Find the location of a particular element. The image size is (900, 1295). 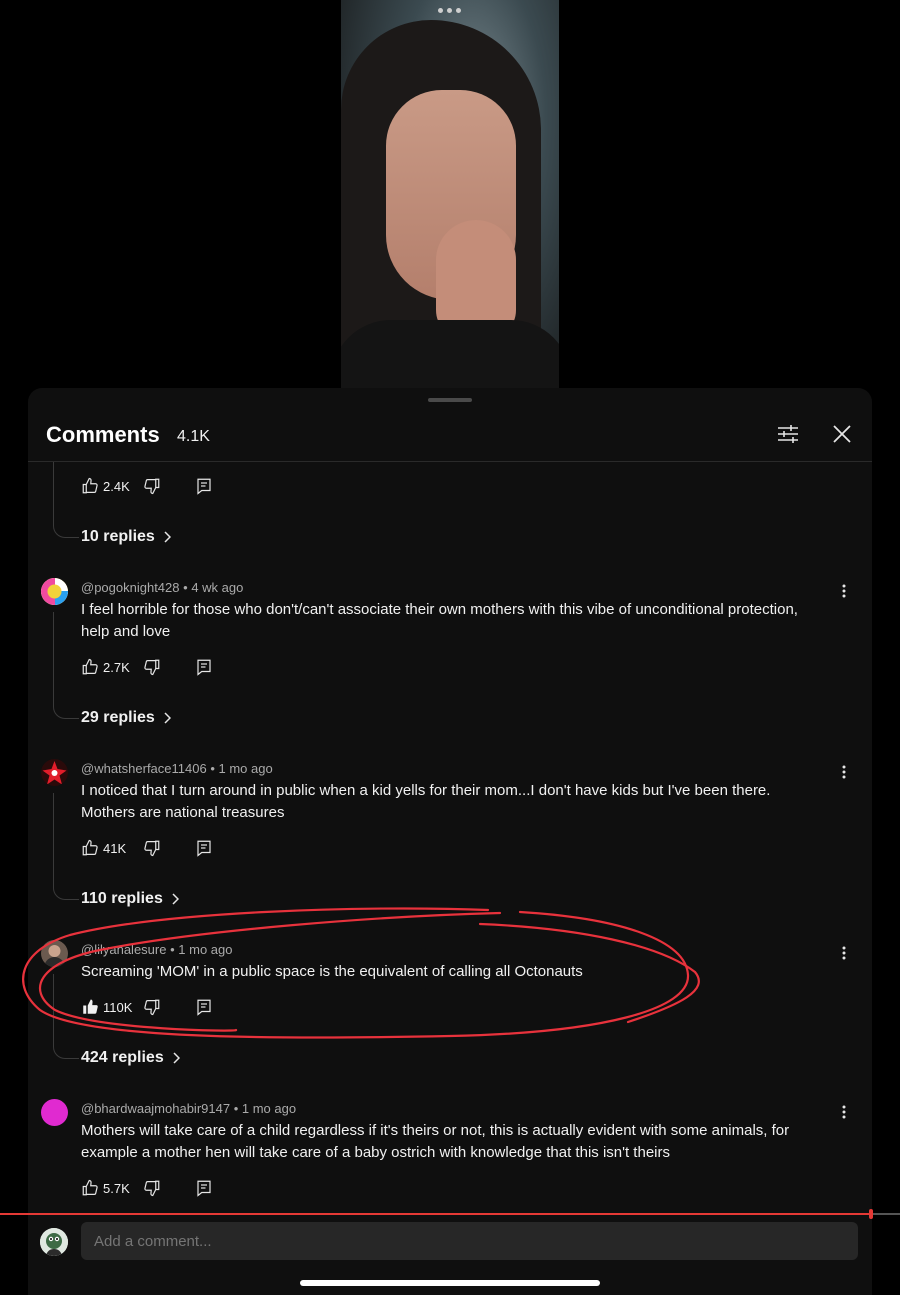

comment-meta: @bhardwaajmohabir9147 • 1 mo ago is located at coordinates (188, 1108).